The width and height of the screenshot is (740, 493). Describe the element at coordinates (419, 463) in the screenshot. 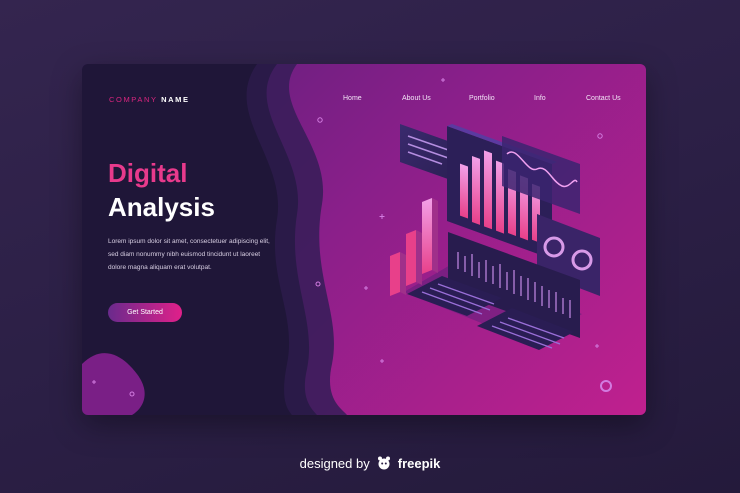

I see `credit-brand: freepik` at that location.